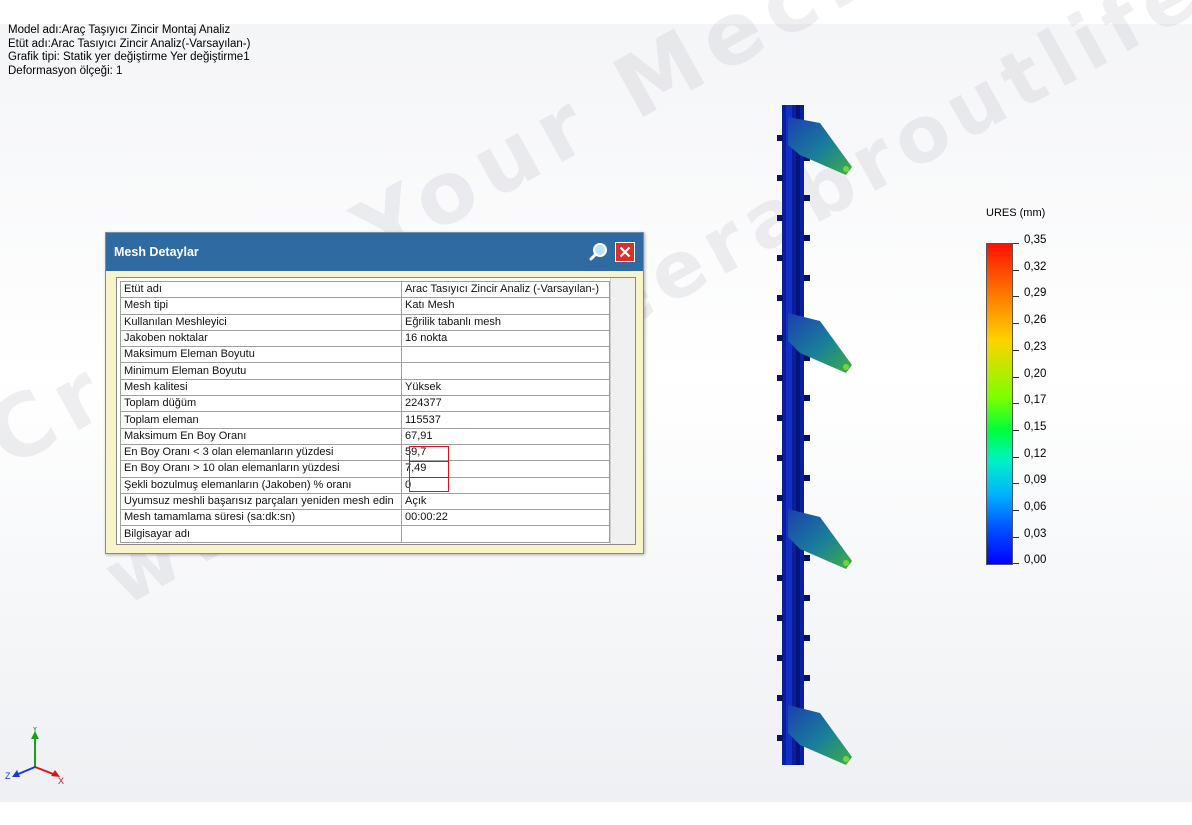 This screenshot has width=1192, height=825. Describe the element at coordinates (999, 404) in the screenshot. I see `legend-color-bar` at that location.